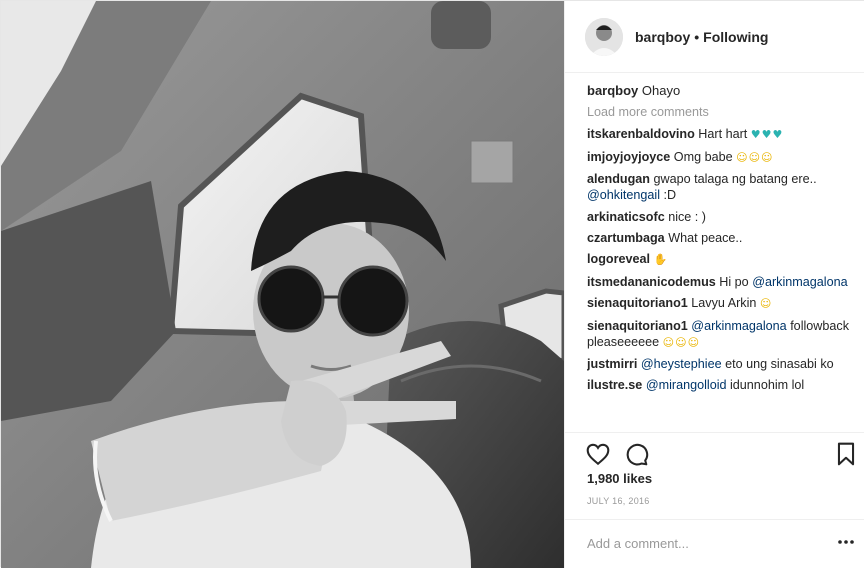 Image resolution: width=864 pixels, height=568 pixels. I want to click on comment-mention: @ohkitengail, so click(623, 195).